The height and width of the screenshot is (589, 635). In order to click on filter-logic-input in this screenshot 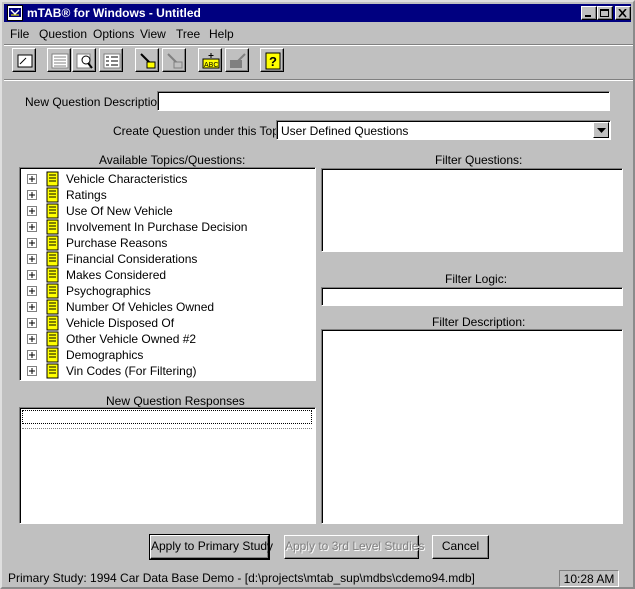, I will do `click(472, 296)`.